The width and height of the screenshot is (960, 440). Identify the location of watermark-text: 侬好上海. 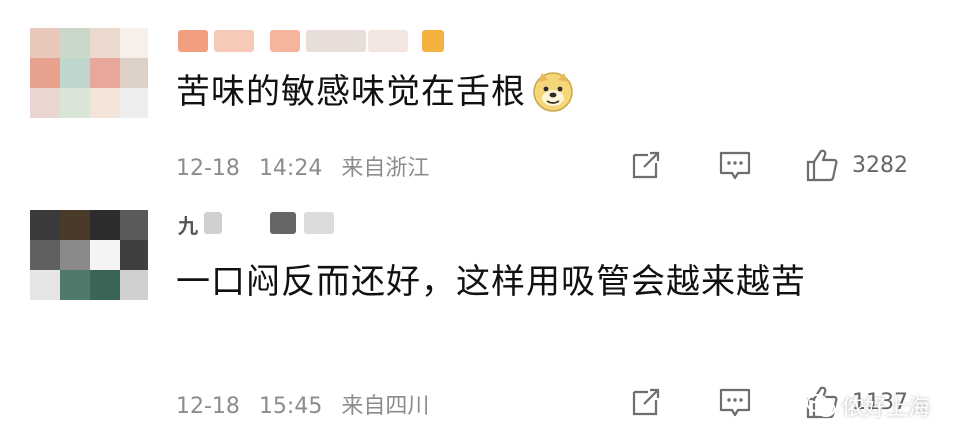
(885, 408).